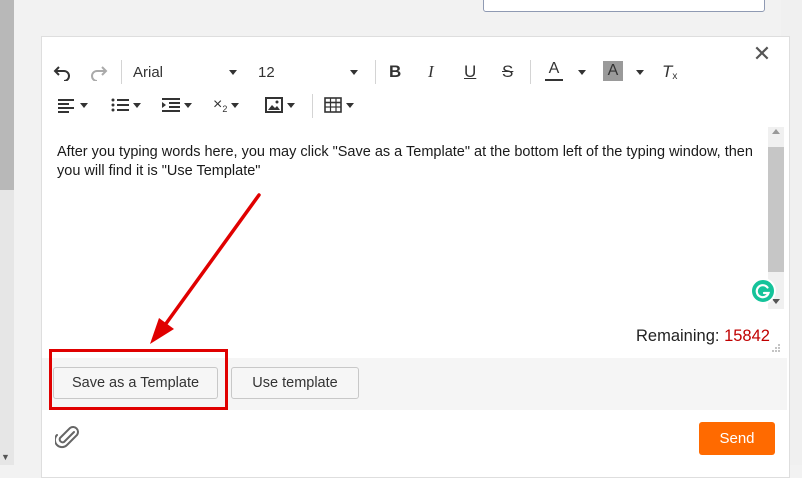 This screenshot has height=478, width=802. Describe the element at coordinates (5, 457) in the screenshot. I see `scroll-down-arrow-icon: ▼` at that location.